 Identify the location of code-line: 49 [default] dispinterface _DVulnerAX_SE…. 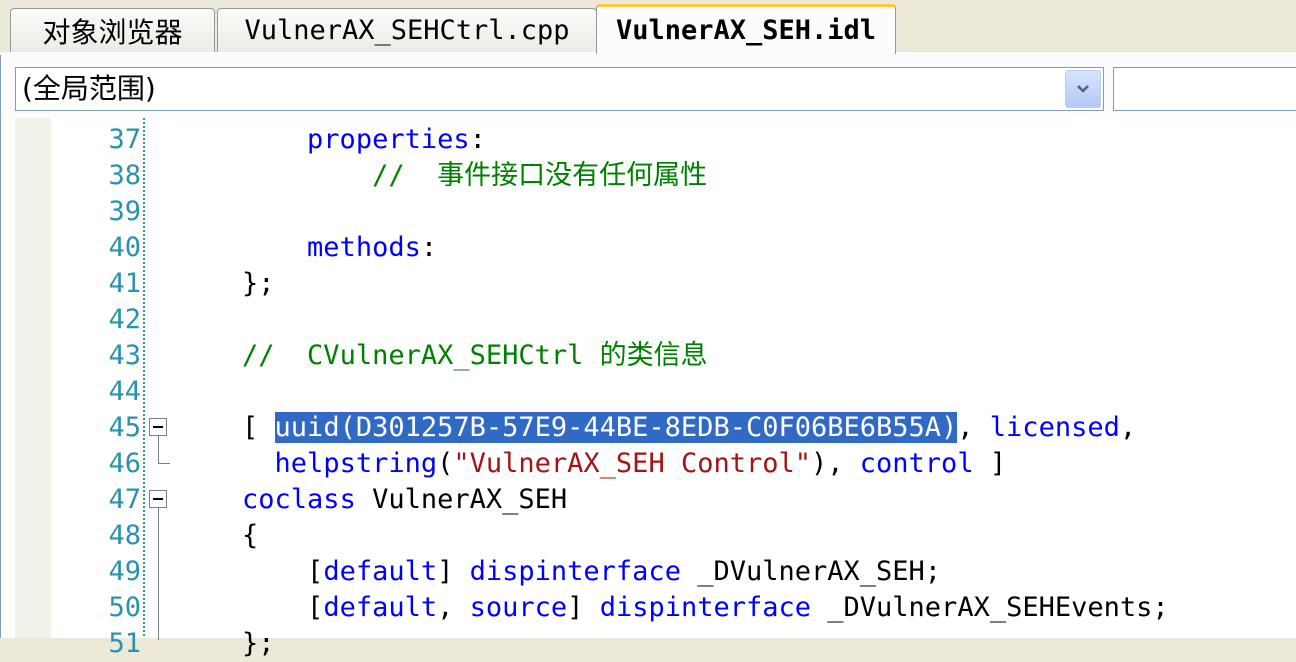
(648, 572).